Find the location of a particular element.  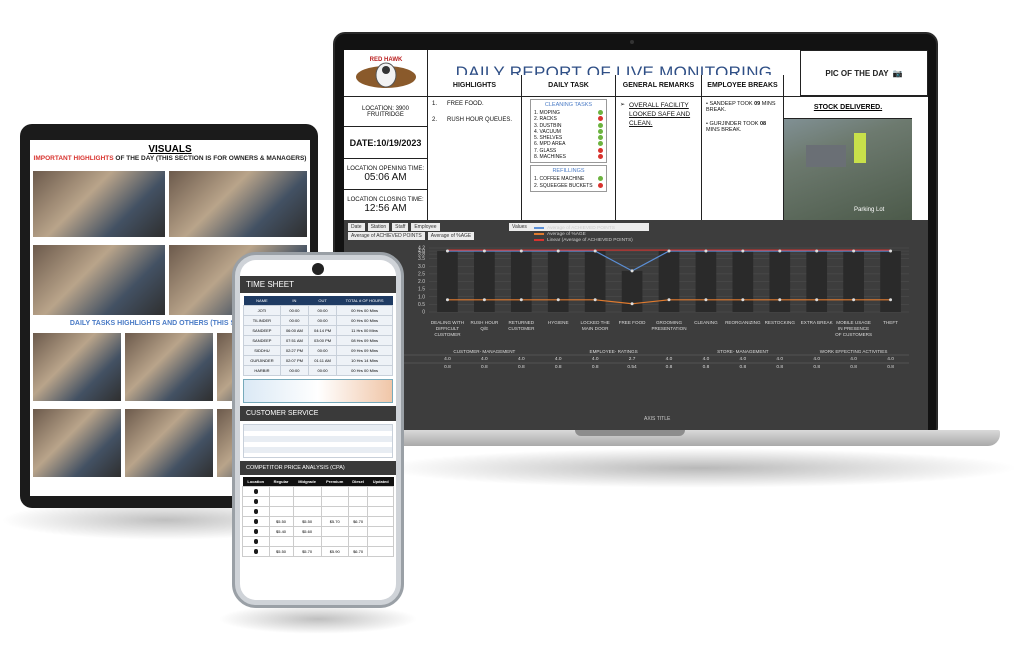

y-tick-label: 2.5 is located at coordinates (421, 274).